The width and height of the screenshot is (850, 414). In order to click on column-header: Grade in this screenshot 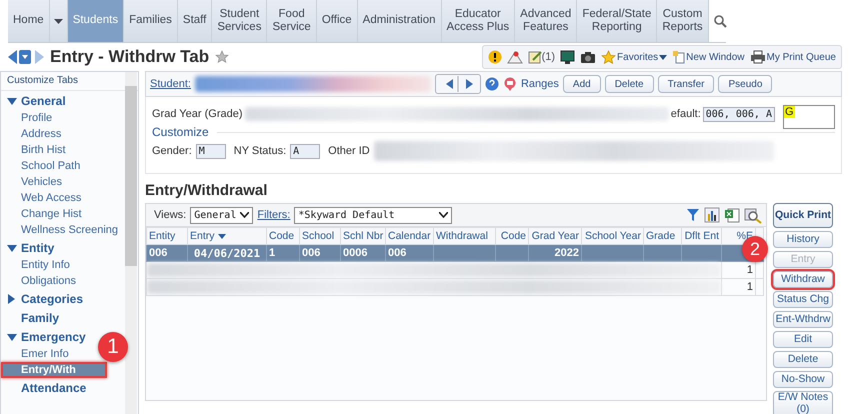, I will do `click(663, 236)`.